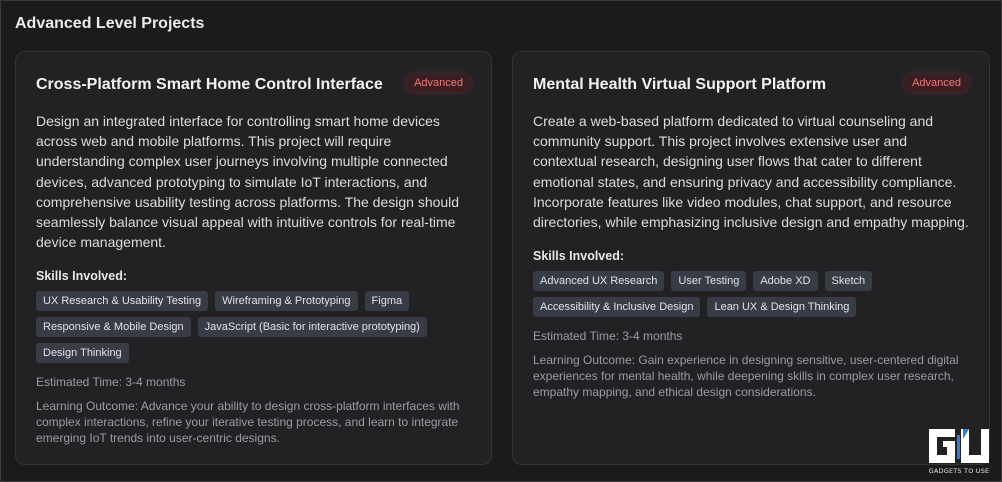 The width and height of the screenshot is (1002, 482). Describe the element at coordinates (848, 281) in the screenshot. I see `skill-chip: Sketch` at that location.